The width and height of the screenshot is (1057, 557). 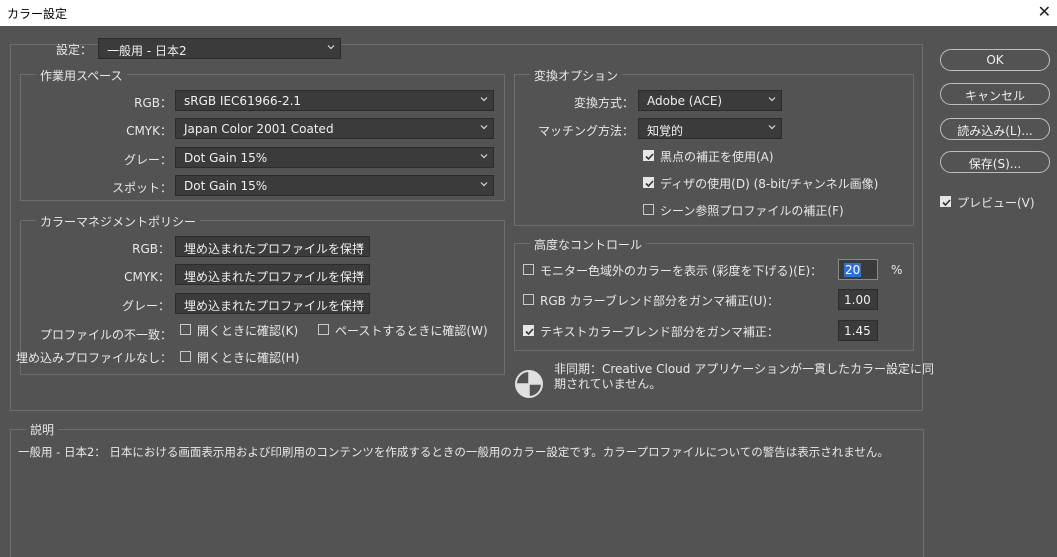 I want to click on close-icon: ✕, so click(x=1044, y=11).